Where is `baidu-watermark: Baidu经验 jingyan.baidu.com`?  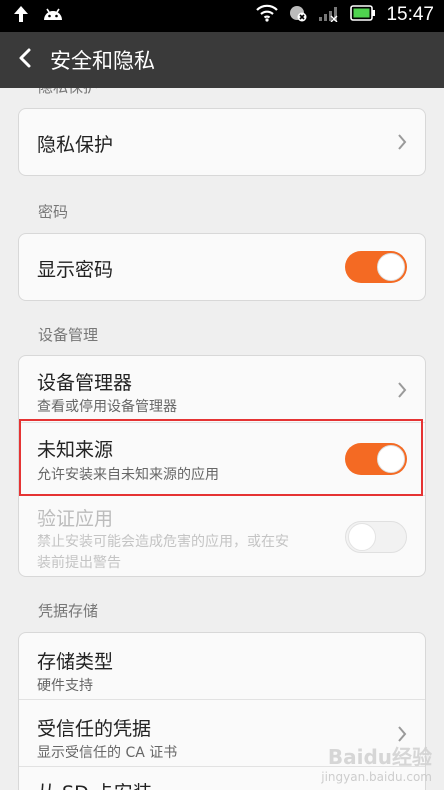 baidu-watermark: Baidu经验 jingyan.baidu.com is located at coordinates (376, 762).